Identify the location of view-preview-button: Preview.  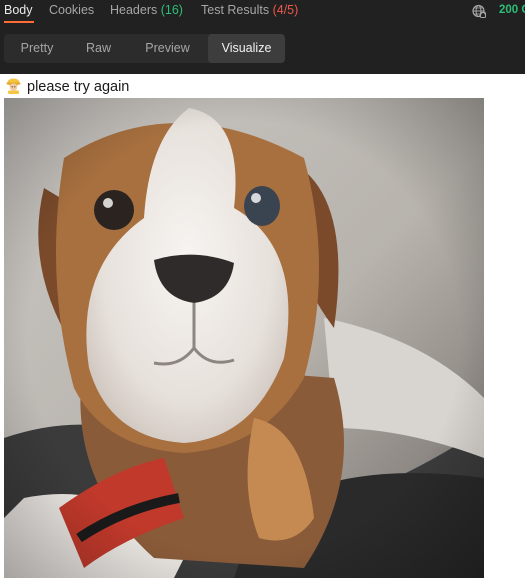
(167, 48).